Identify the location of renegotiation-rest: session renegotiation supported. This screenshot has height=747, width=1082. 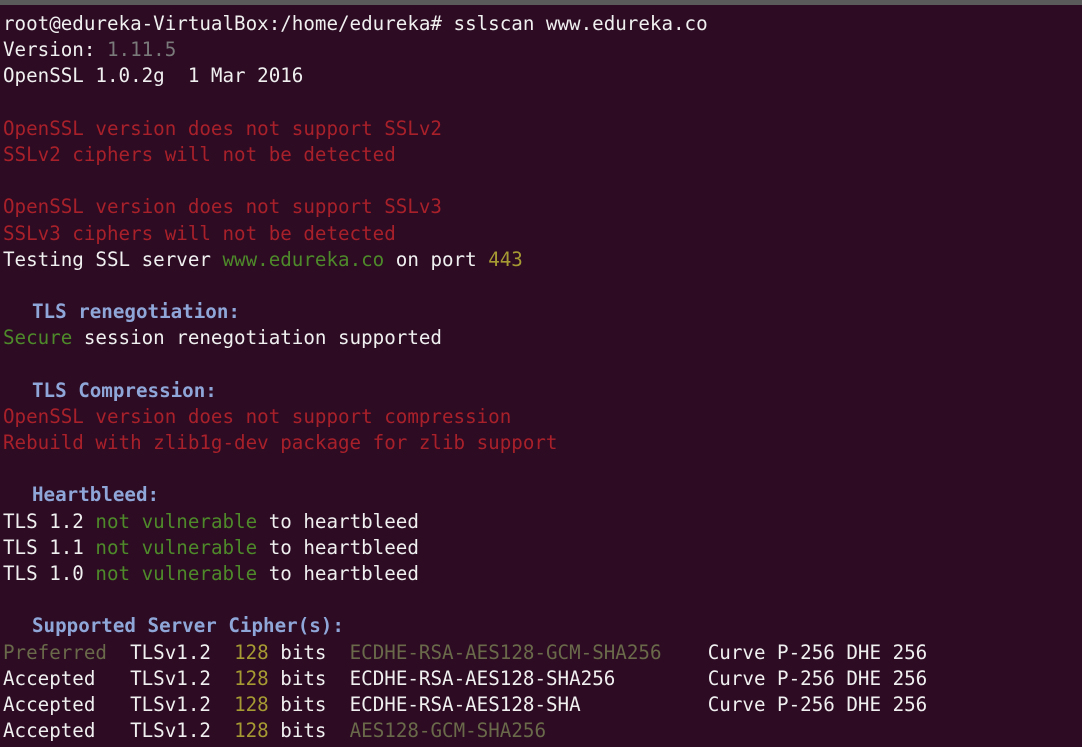
(257, 338).